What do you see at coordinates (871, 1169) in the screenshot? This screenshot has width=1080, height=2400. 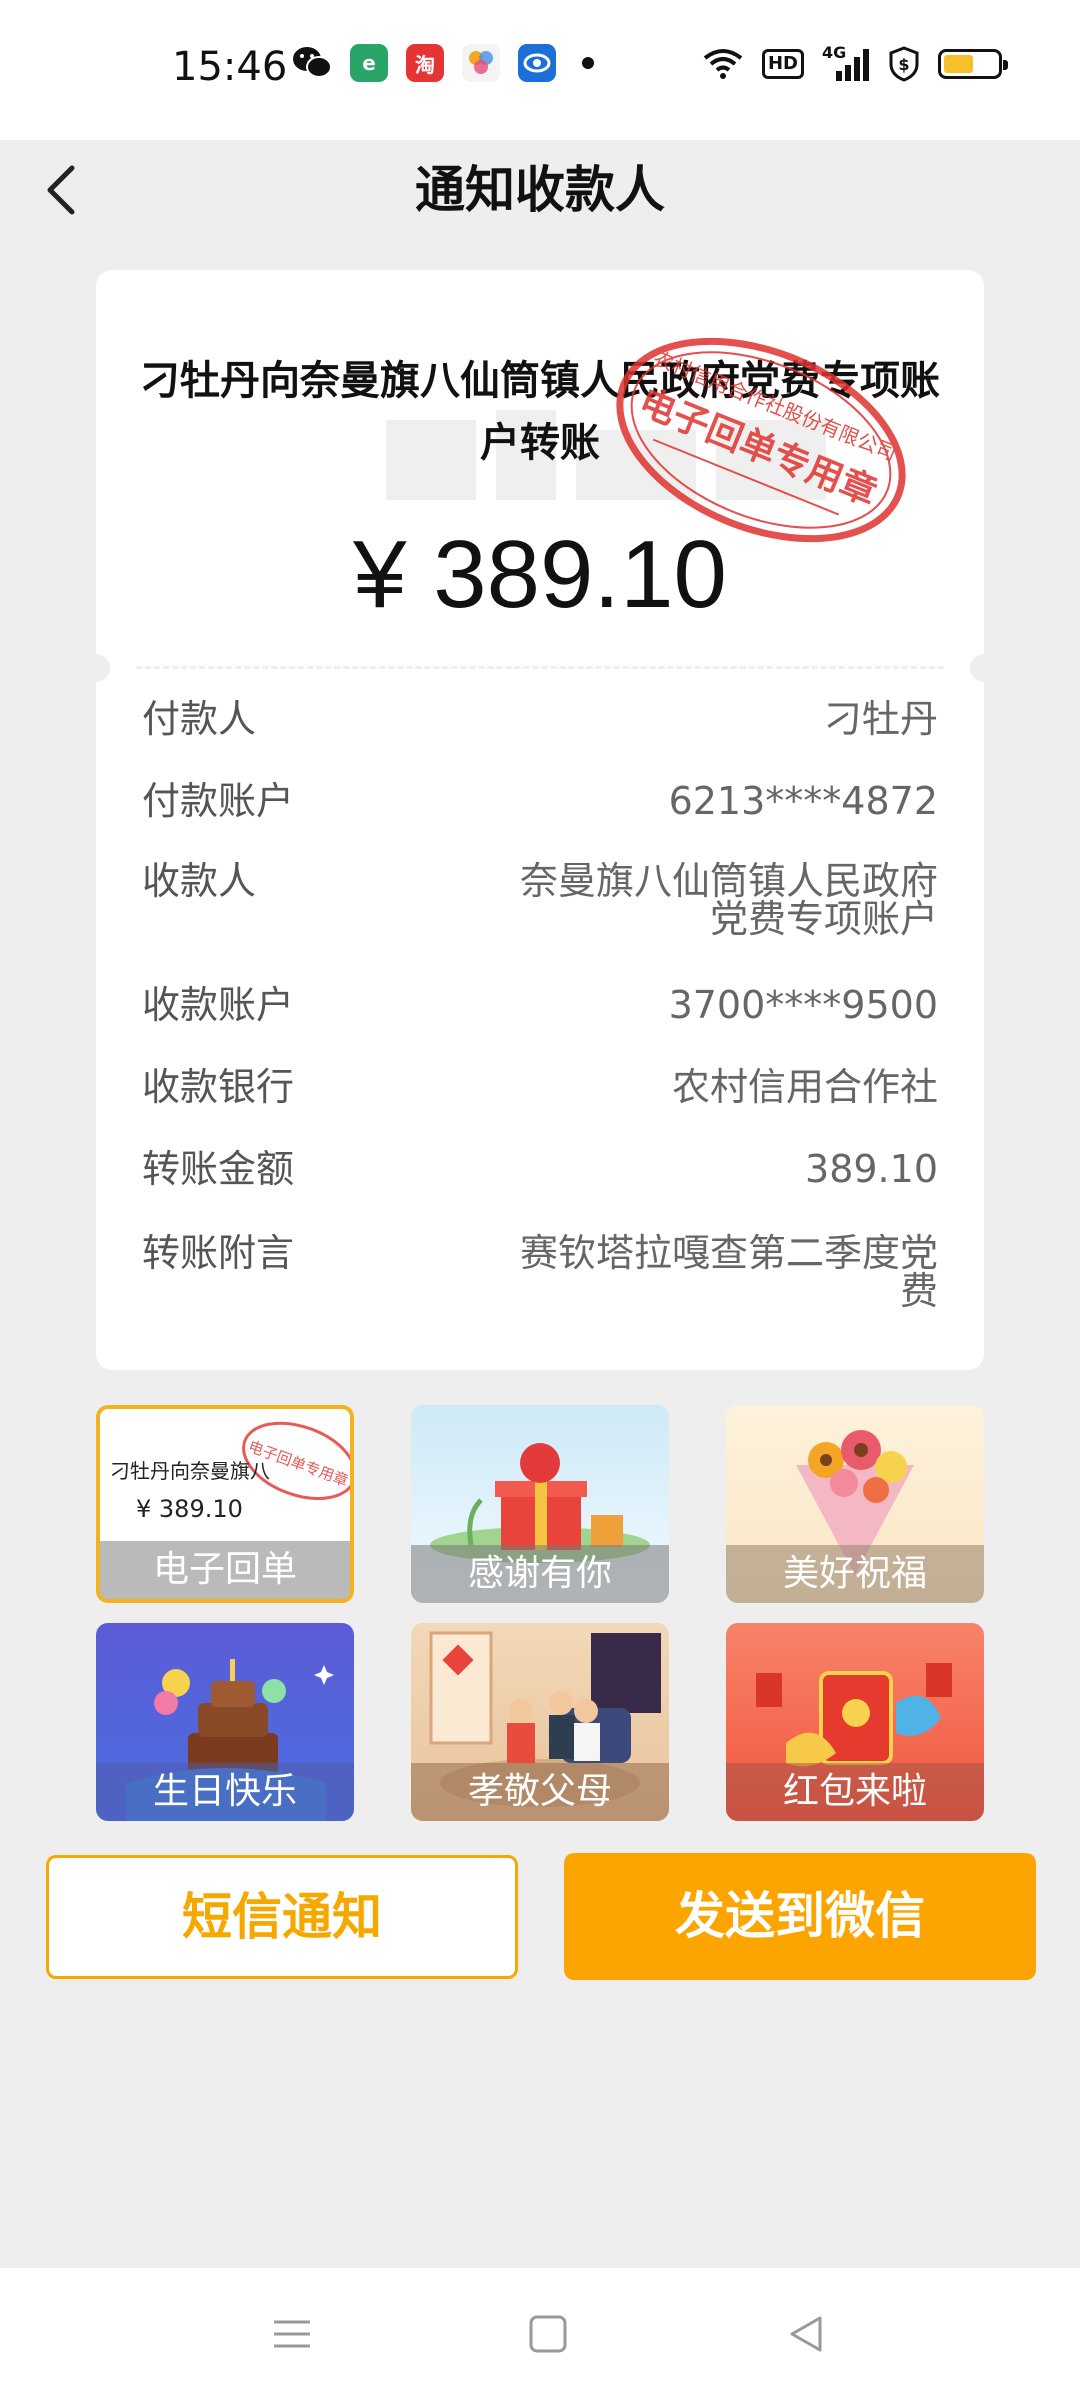 I see `detail-value: 389.10` at bounding box center [871, 1169].